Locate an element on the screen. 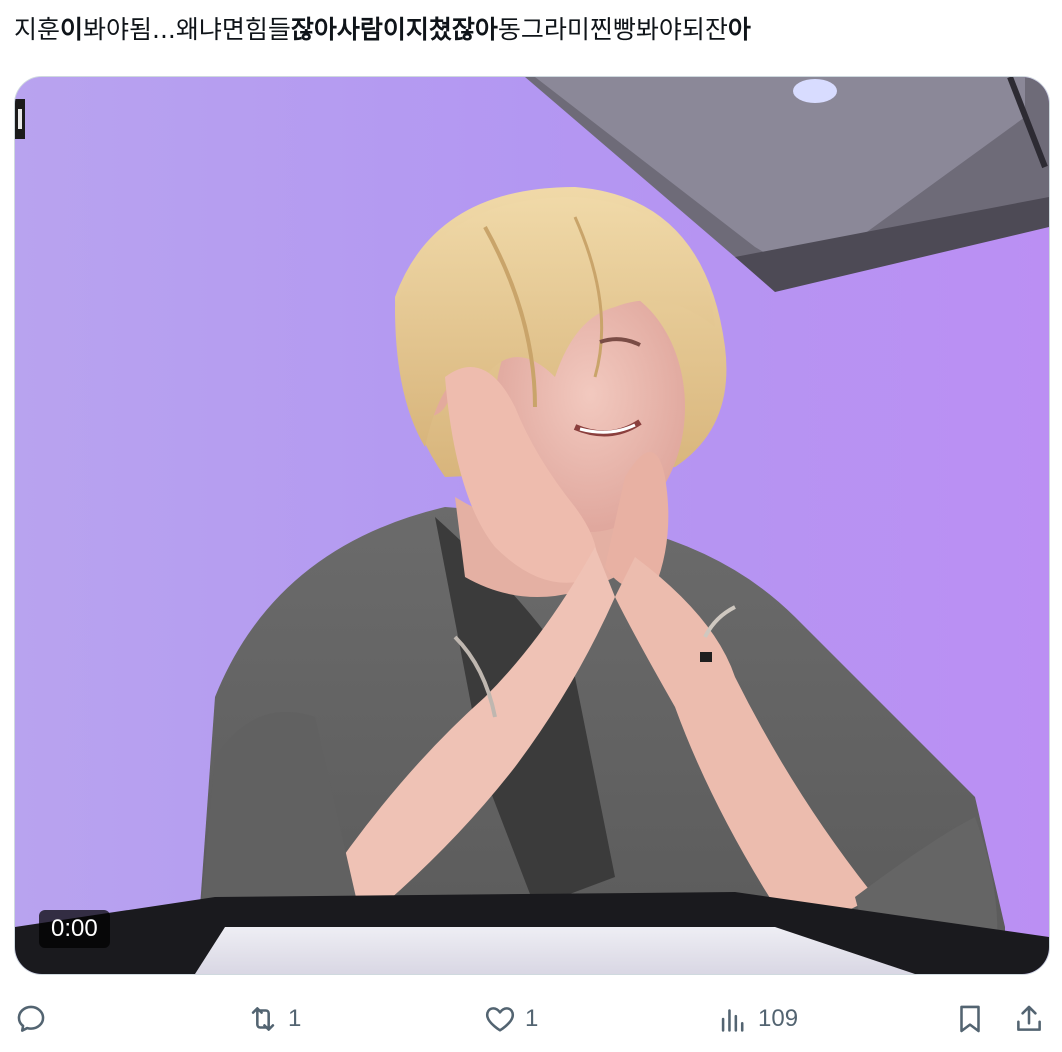  tweet-text-segment: 이 is located at coordinates (72, 29).